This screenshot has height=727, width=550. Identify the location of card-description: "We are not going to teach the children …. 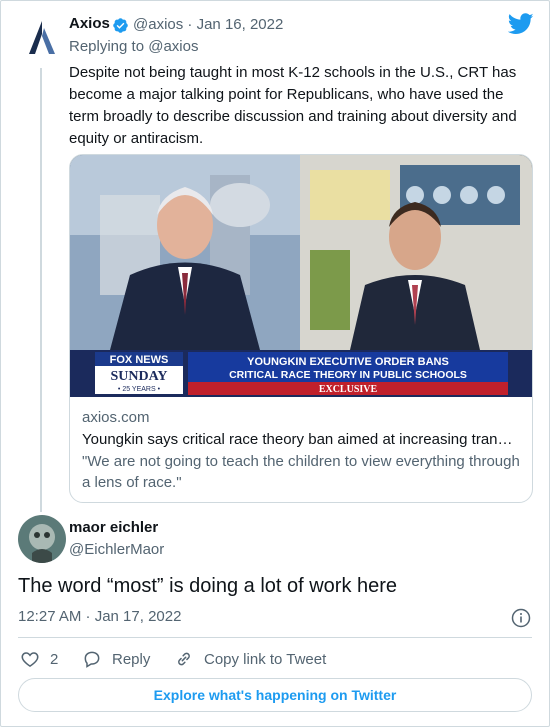
(301, 472).